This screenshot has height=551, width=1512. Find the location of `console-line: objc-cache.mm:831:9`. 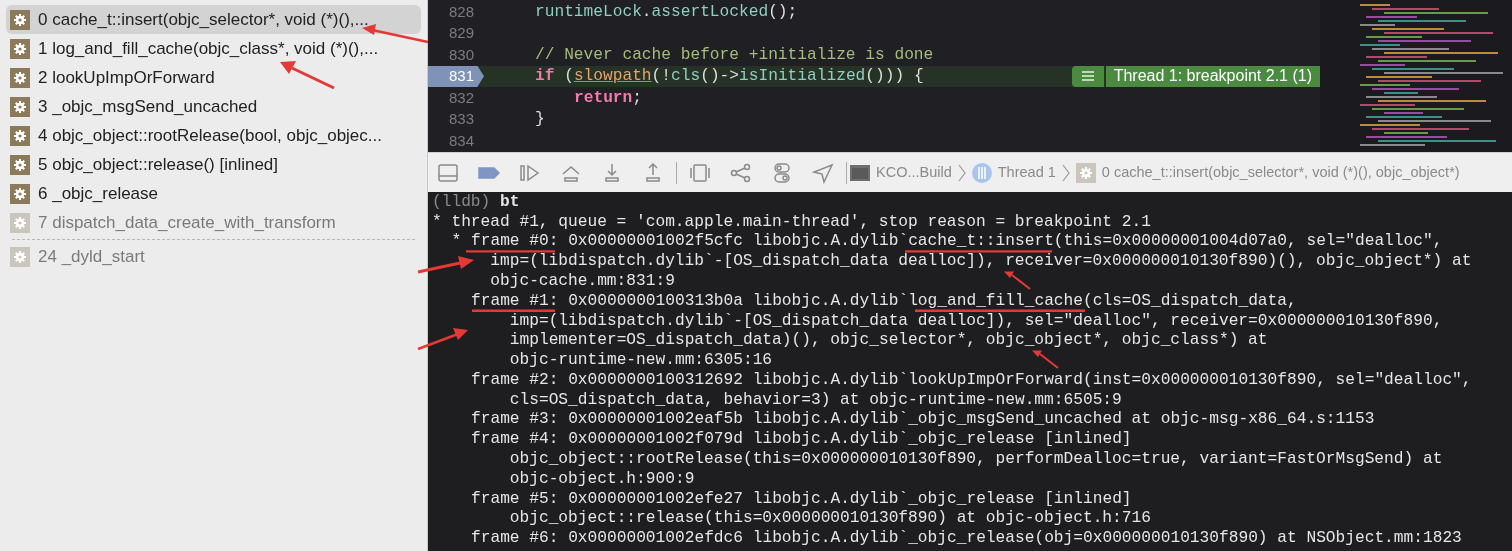

console-line: objc-cache.mm:831:9 is located at coordinates (582, 281).